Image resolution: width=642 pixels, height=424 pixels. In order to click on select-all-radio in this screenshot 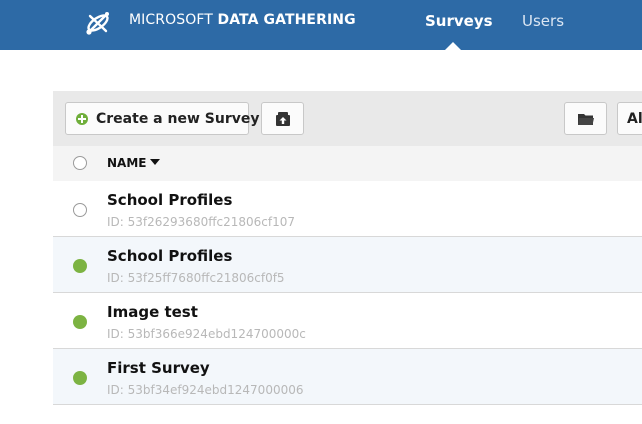, I will do `click(80, 163)`.